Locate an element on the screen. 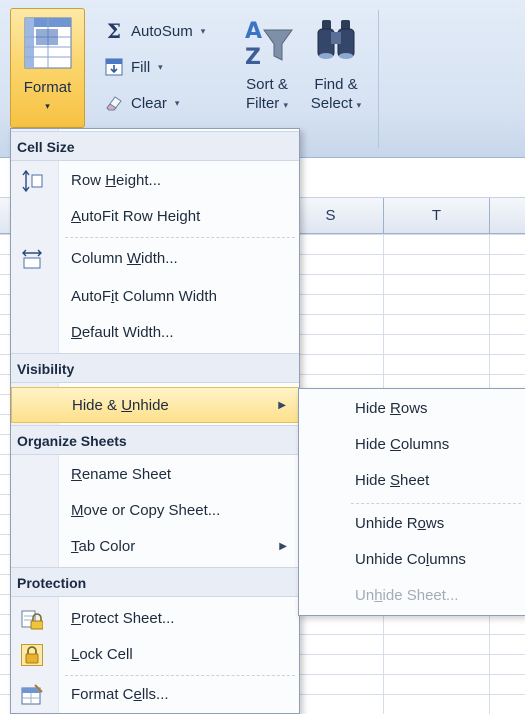 The width and height of the screenshot is (525, 714). sort-filter-label-1: Sort & is located at coordinates (267, 84).